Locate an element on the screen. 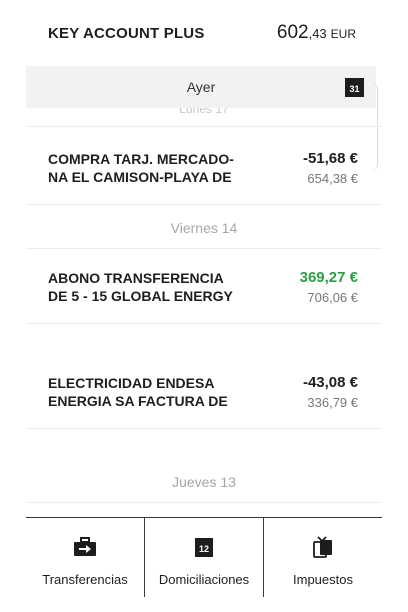 The height and width of the screenshot is (612, 408). transaction-amount: -43,08 € is located at coordinates (330, 382).